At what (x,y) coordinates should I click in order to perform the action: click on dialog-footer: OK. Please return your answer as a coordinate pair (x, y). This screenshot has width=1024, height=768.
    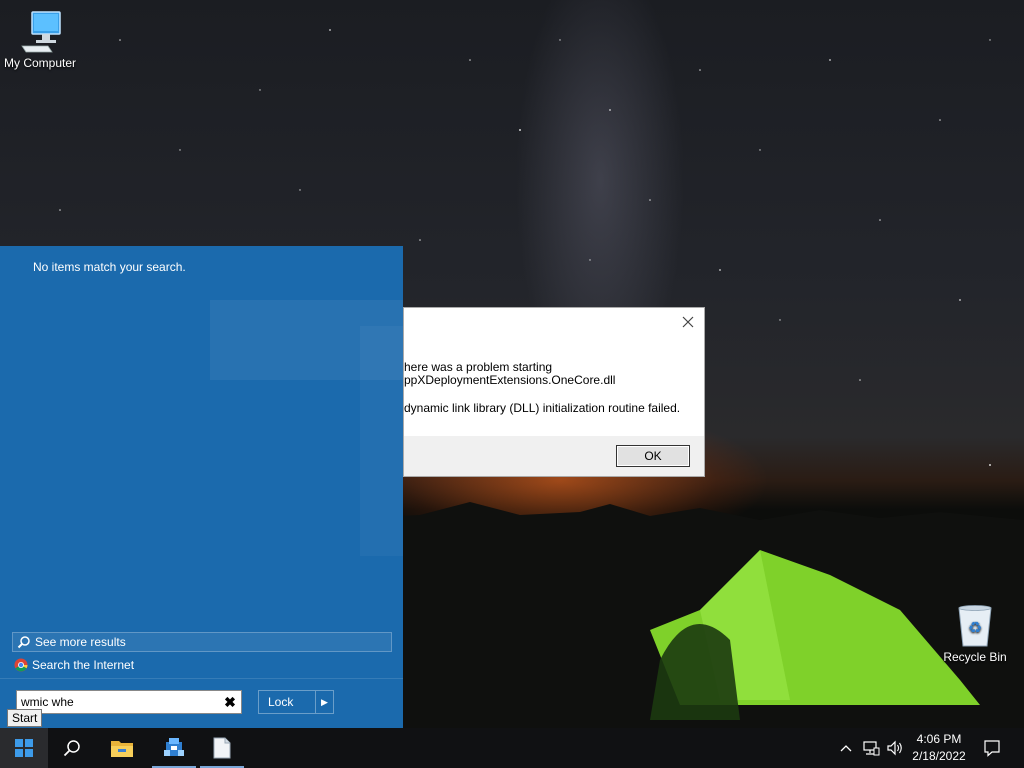
    Looking at the image, I should click on (554, 456).